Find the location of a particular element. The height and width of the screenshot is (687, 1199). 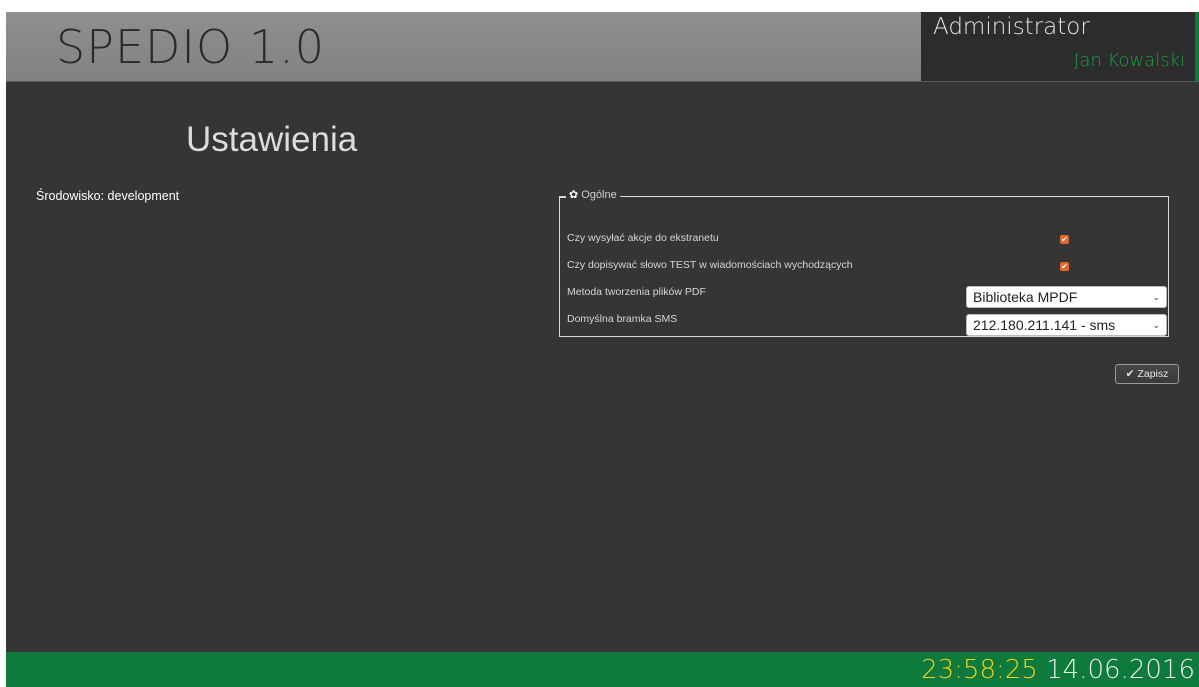

app-title: SPEDIO 1.0 is located at coordinates (190, 47).